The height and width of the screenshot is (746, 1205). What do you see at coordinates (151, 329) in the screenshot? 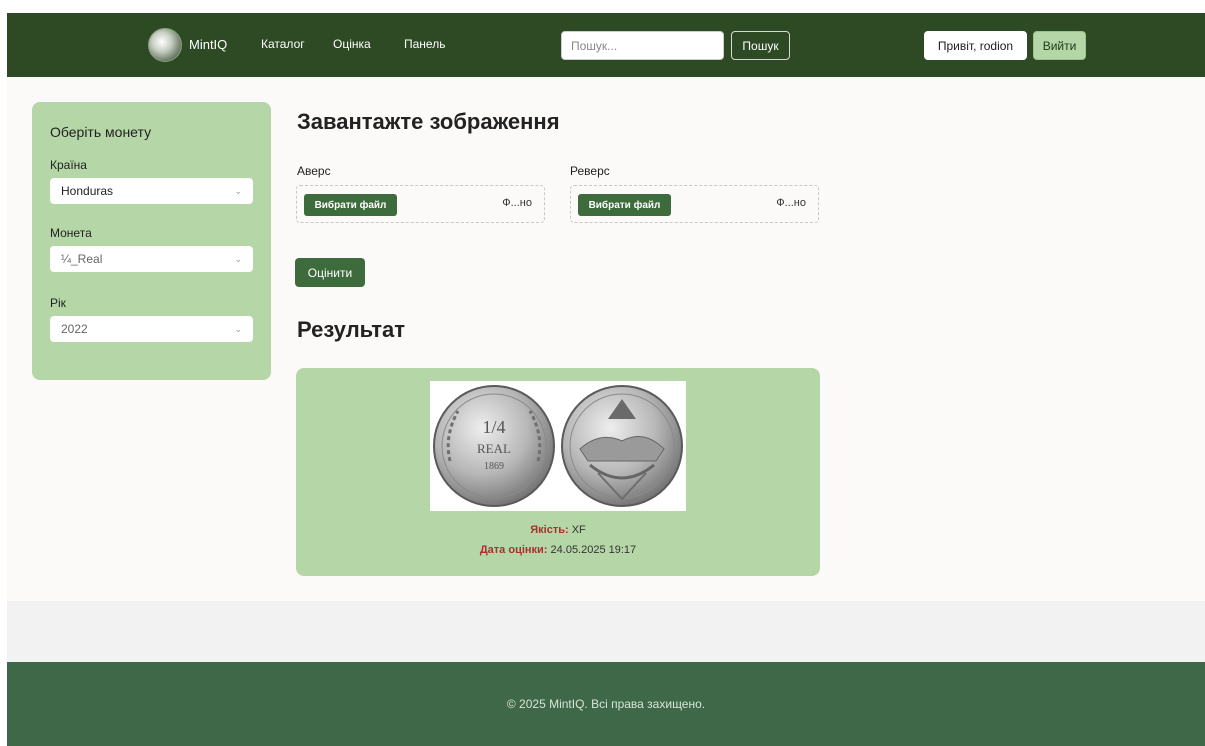
I see `year-select: 2022 ⌄` at bounding box center [151, 329].